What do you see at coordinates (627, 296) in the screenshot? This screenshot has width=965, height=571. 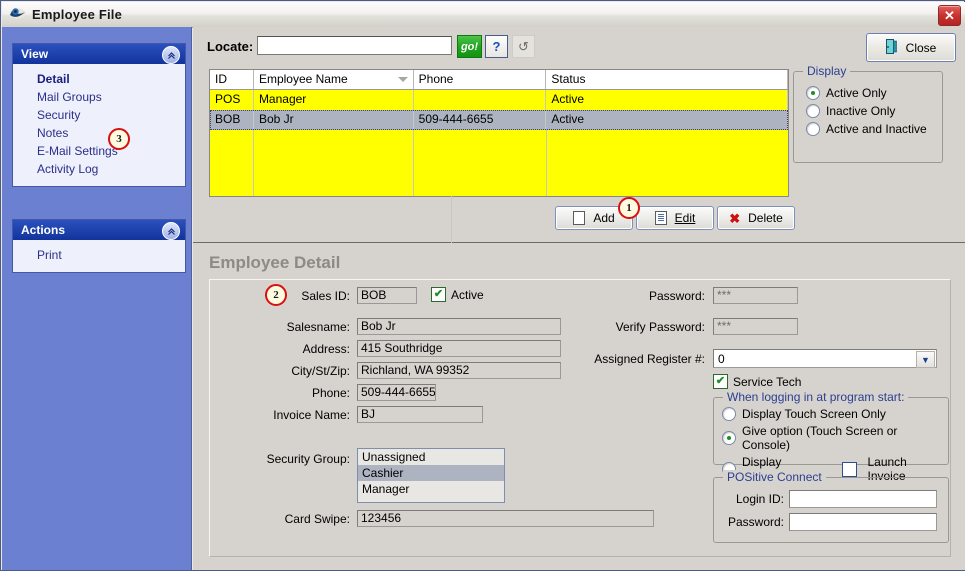 I see `password-label-row: Password:` at bounding box center [627, 296].